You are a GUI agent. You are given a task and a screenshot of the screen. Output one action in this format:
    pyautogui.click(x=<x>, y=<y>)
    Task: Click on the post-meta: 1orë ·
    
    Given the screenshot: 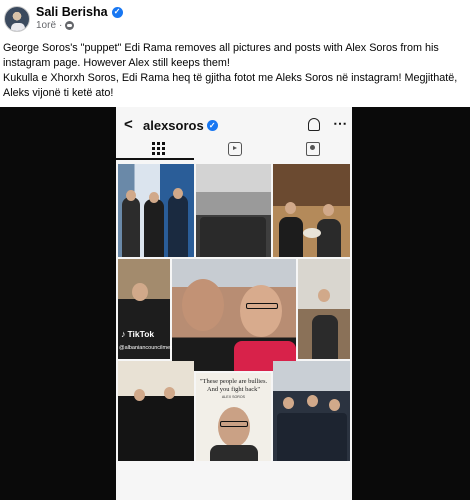 What is the action you would take?
    pyautogui.click(x=55, y=25)
    